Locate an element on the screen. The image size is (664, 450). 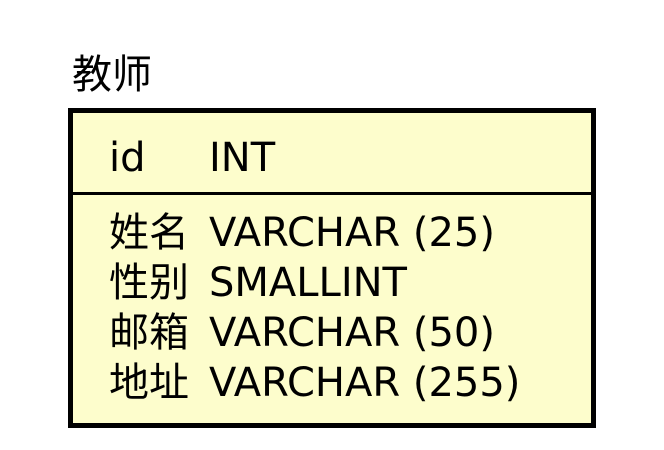
attribute-type: VARCHAR (255) is located at coordinates (365, 383).